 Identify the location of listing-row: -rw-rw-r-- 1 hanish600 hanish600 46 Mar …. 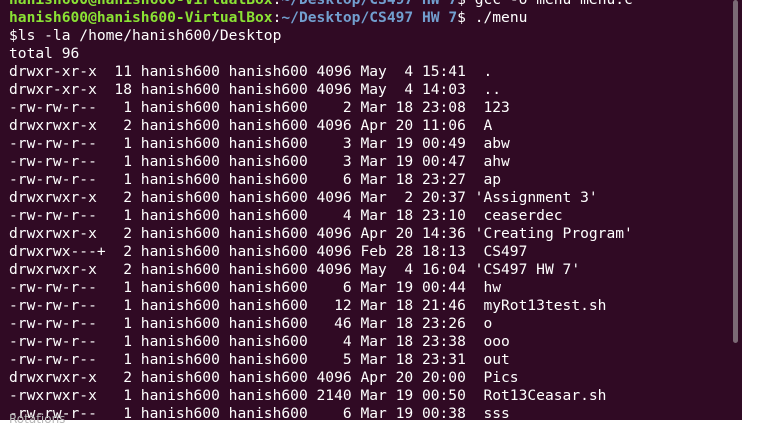
(251, 323).